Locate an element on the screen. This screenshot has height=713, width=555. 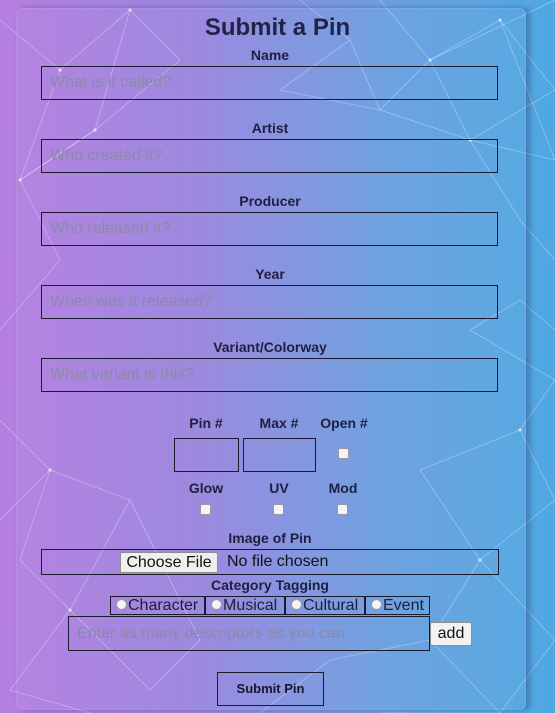
image-label: Image of Pin is located at coordinates (270, 538).